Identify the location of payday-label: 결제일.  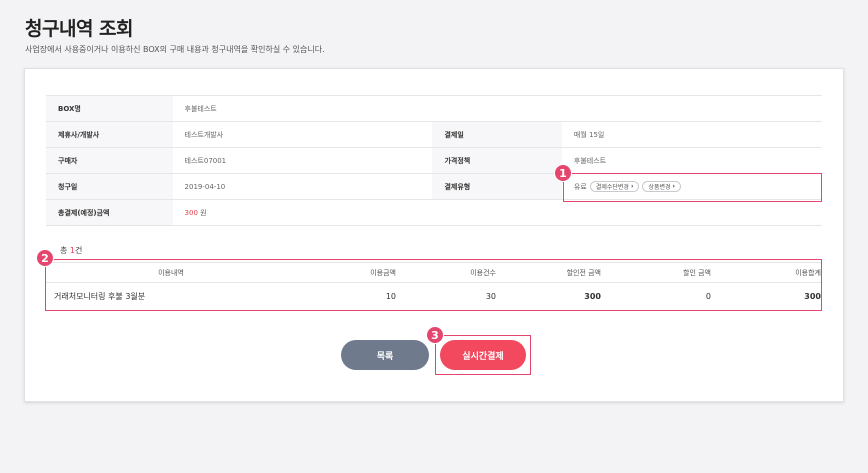
(497, 134).